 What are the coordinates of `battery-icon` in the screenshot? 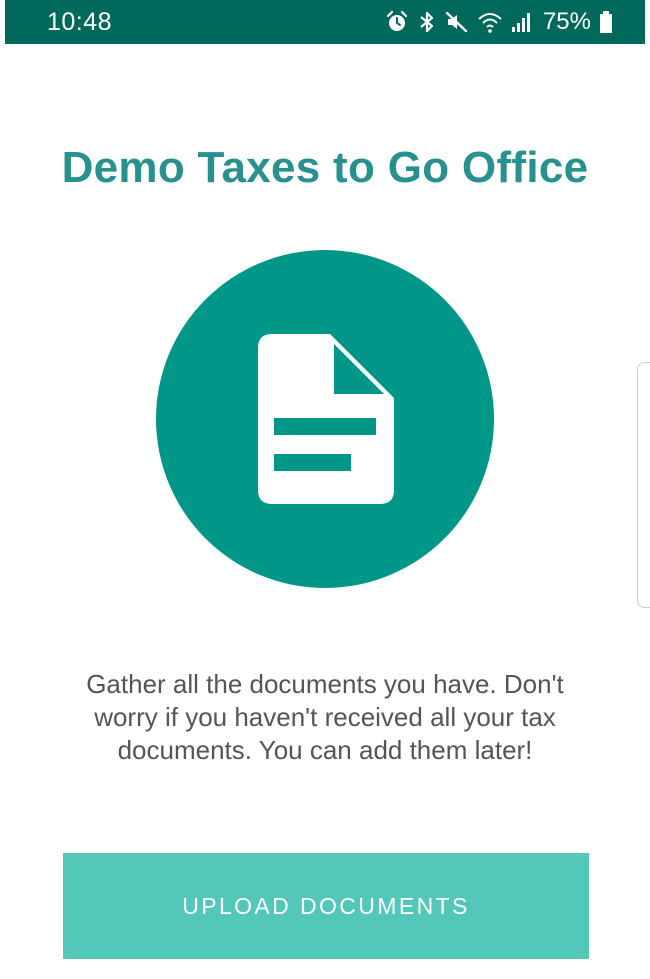 It's located at (606, 22).